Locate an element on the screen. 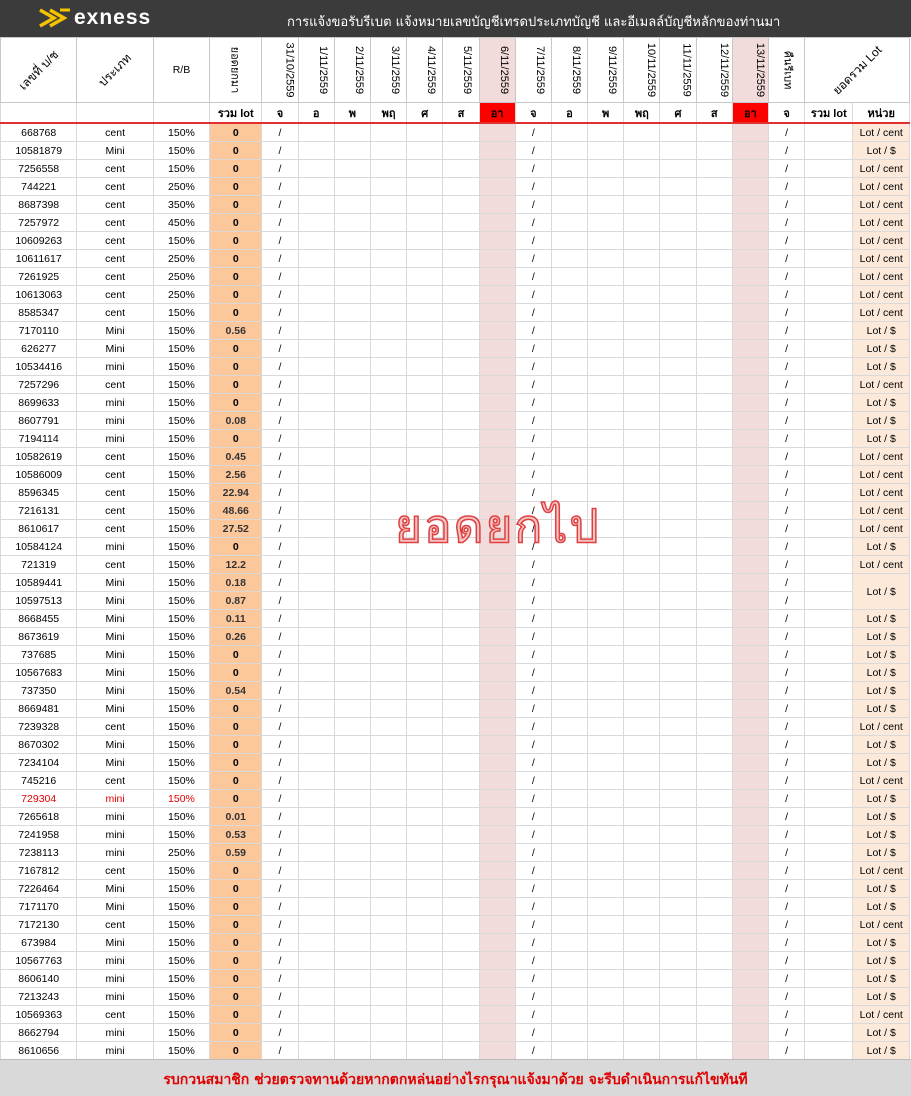  header-date: 6/11/2559 is located at coordinates (497, 70).